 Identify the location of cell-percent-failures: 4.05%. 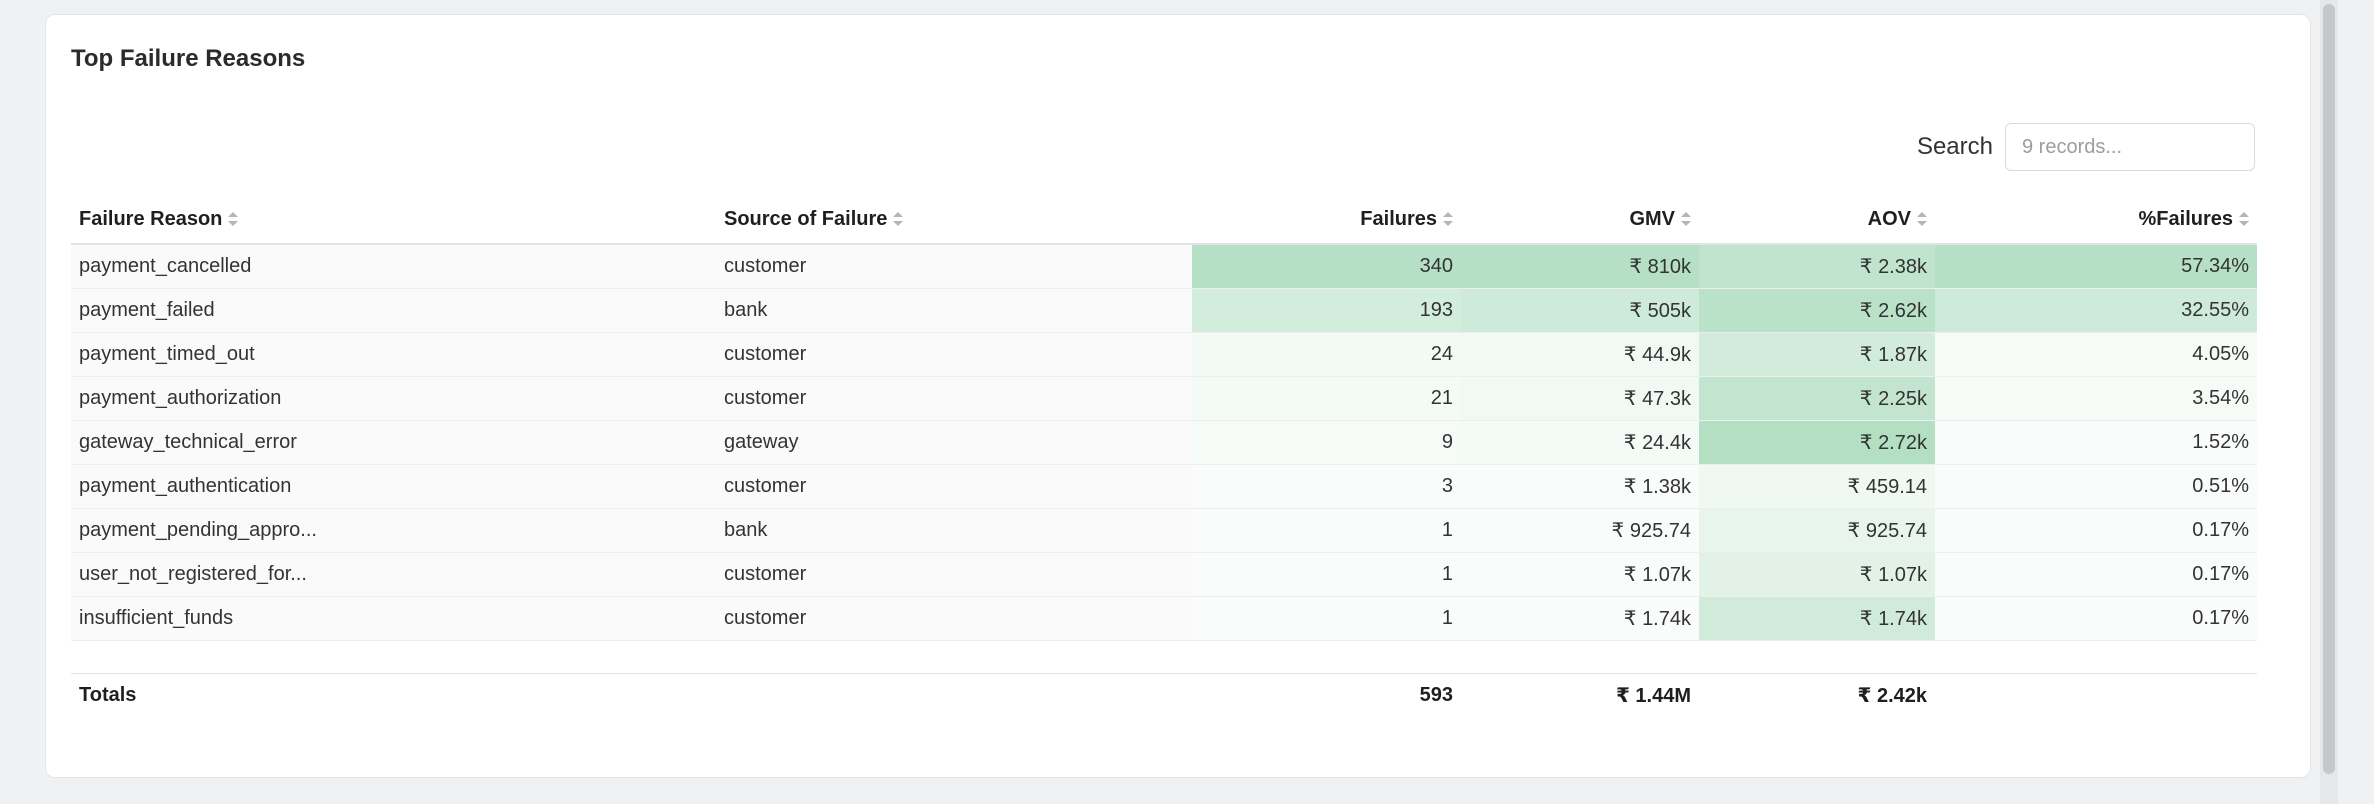
(2096, 354).